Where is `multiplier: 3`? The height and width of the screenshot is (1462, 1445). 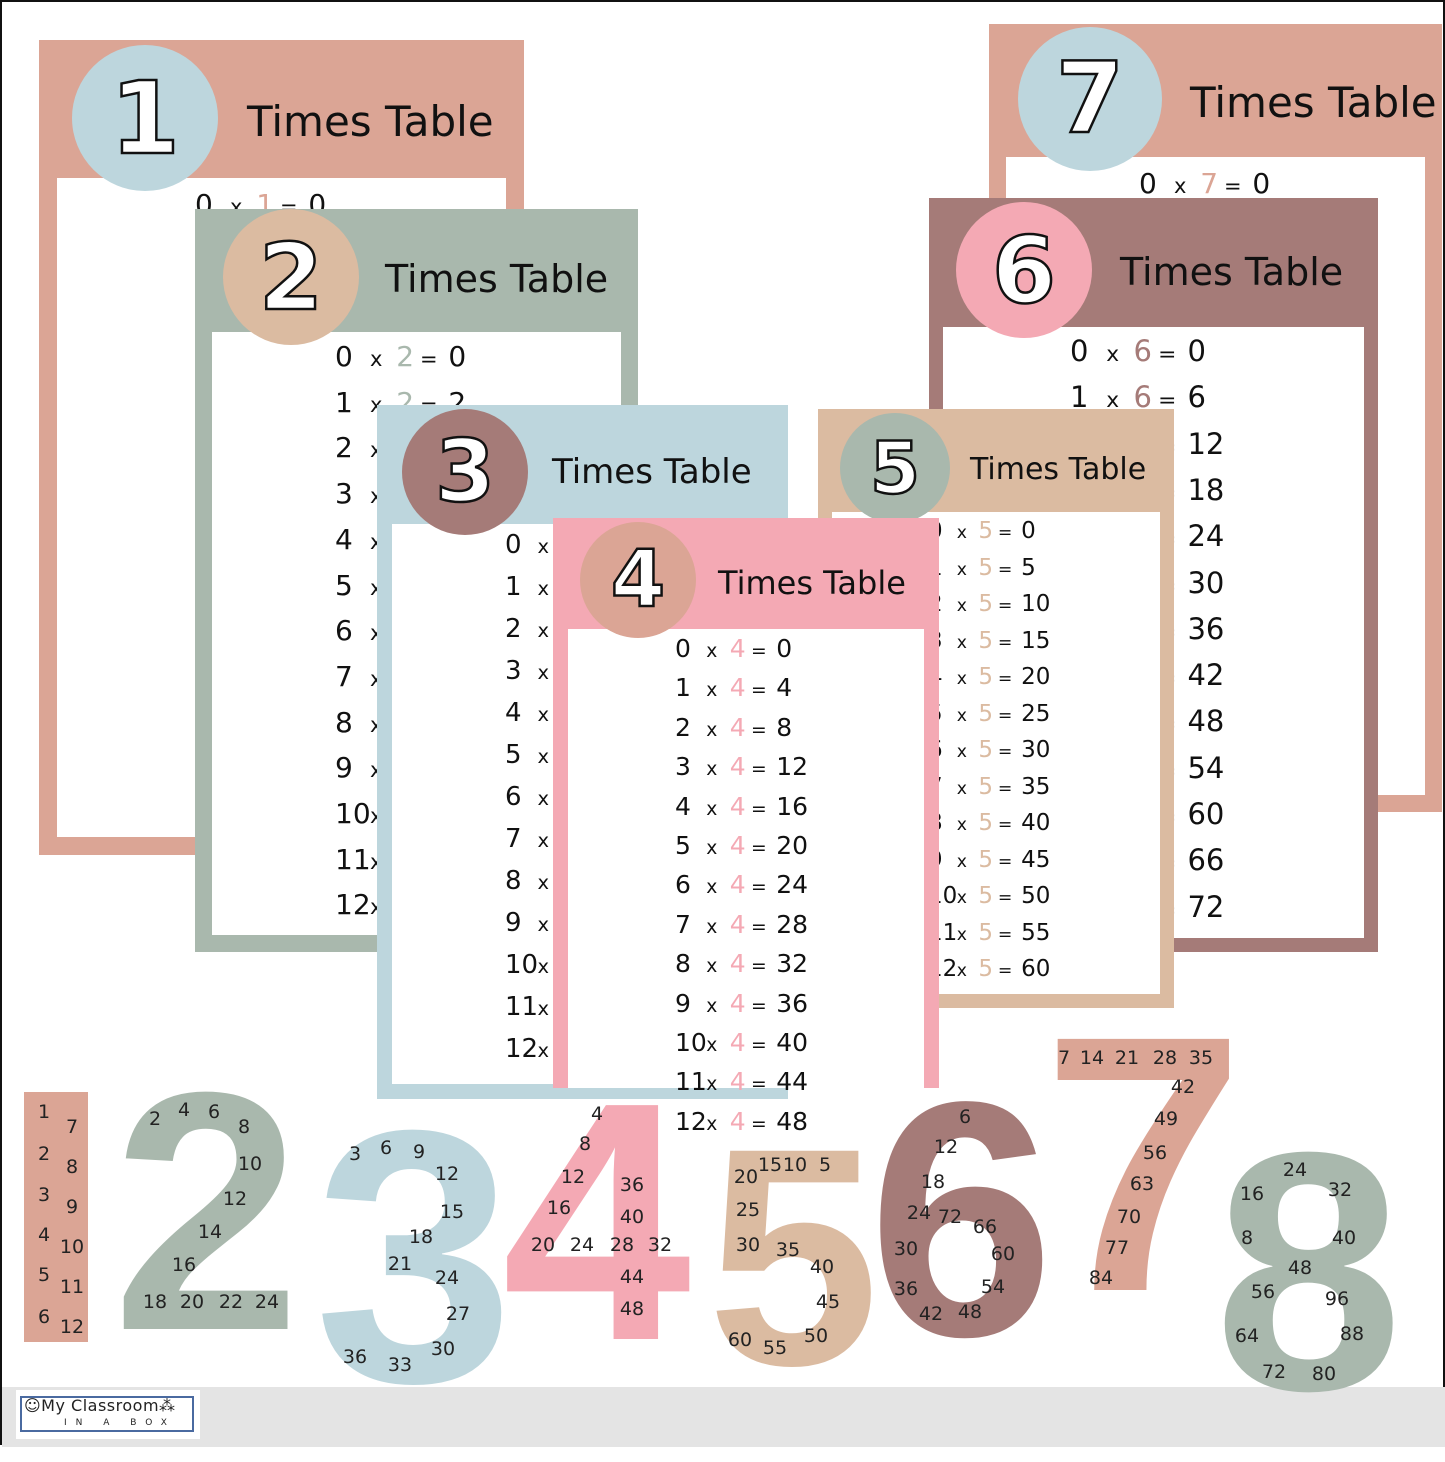
multiplier: 3 is located at coordinates (344, 494).